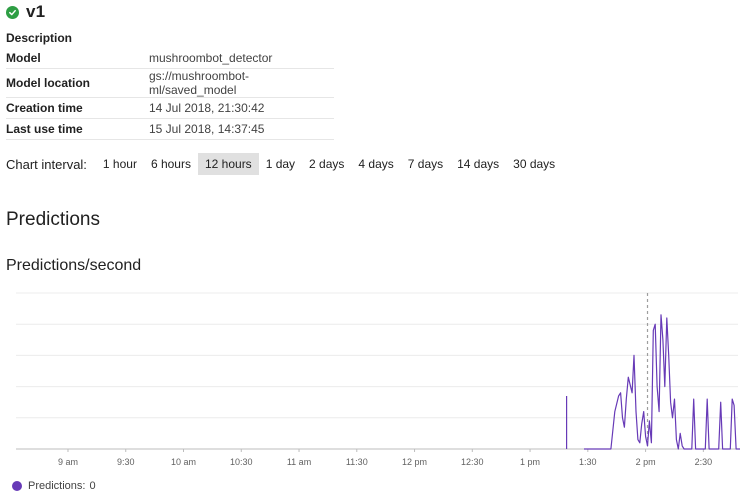  Describe the element at coordinates (375, 164) in the screenshot. I see `interval-option: 4 days` at that location.